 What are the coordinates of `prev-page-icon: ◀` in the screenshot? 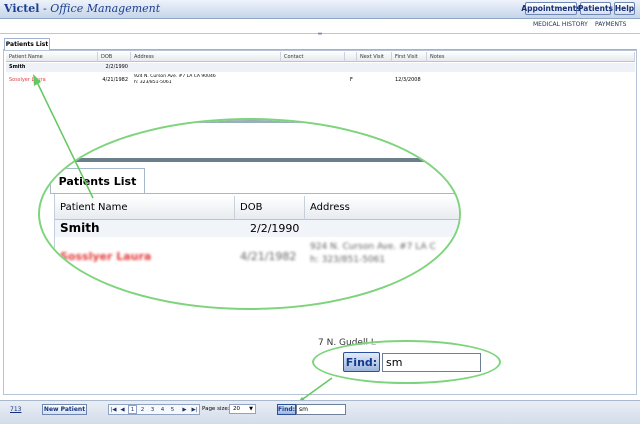 It's located at (122, 409).